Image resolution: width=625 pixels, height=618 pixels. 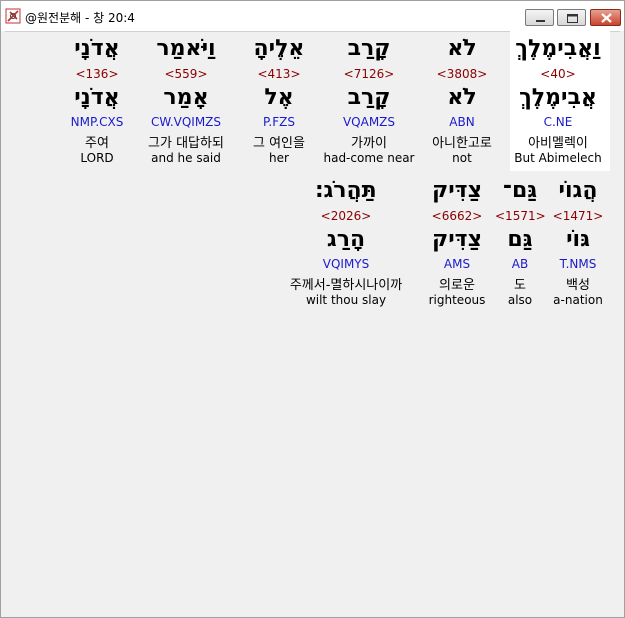 What do you see at coordinates (578, 216) in the screenshot?
I see `strong-number: <1471>` at bounding box center [578, 216].